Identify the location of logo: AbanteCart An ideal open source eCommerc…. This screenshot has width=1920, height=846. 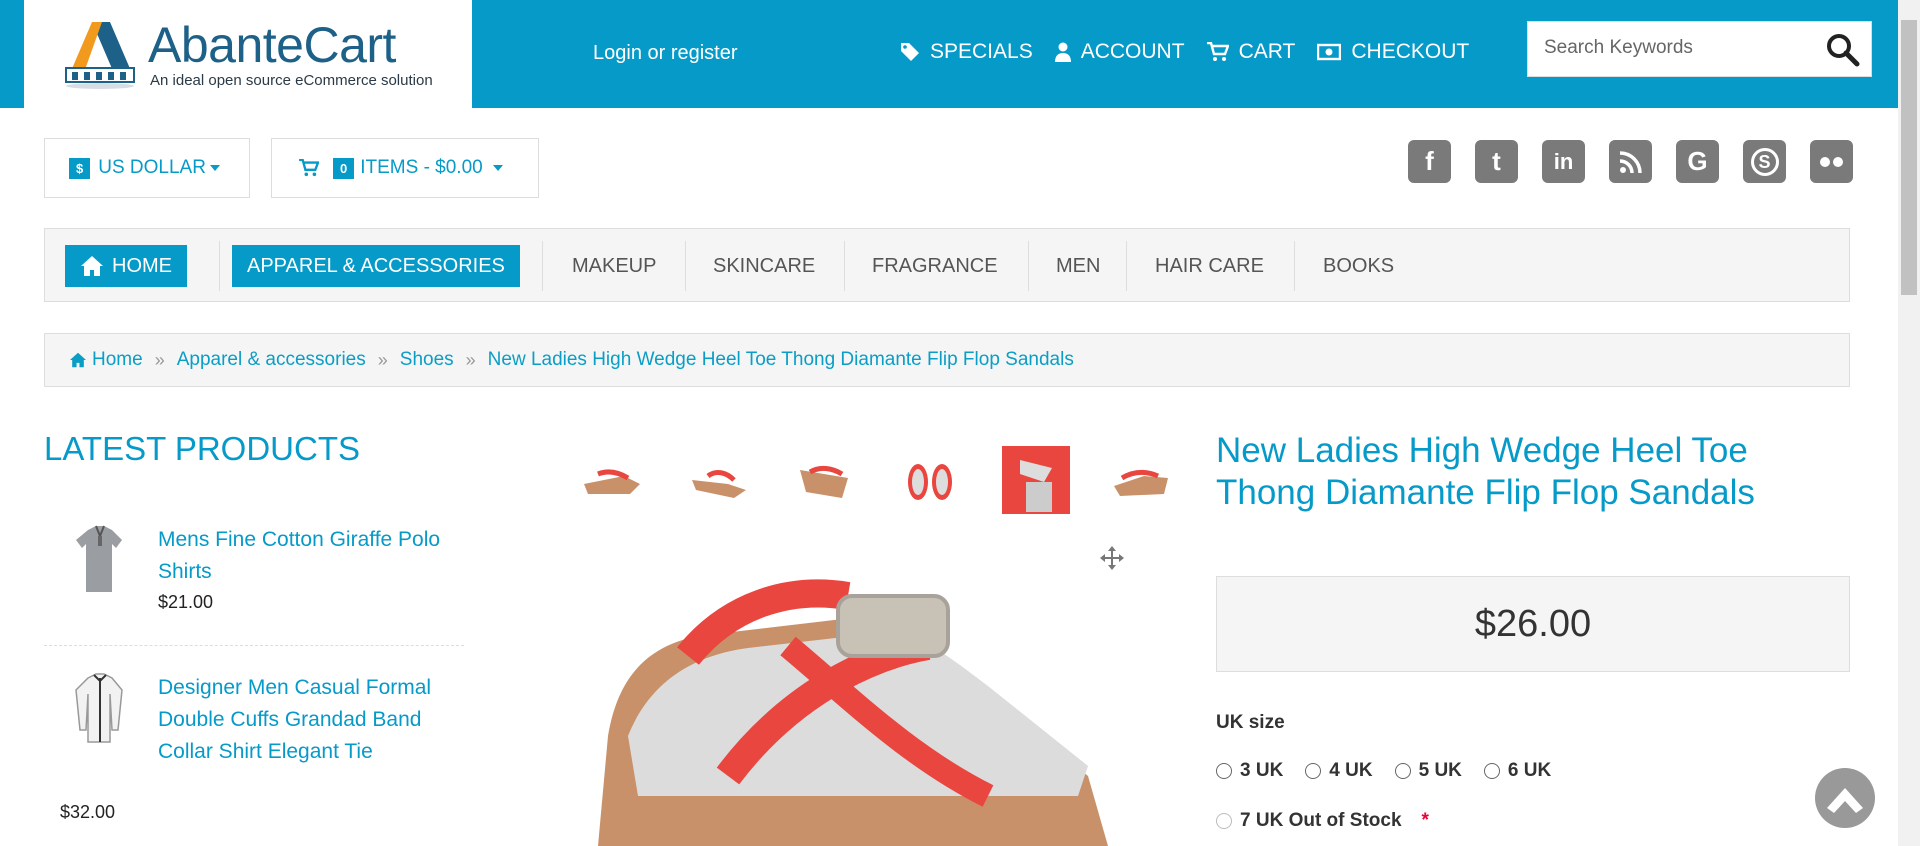
(248, 54).